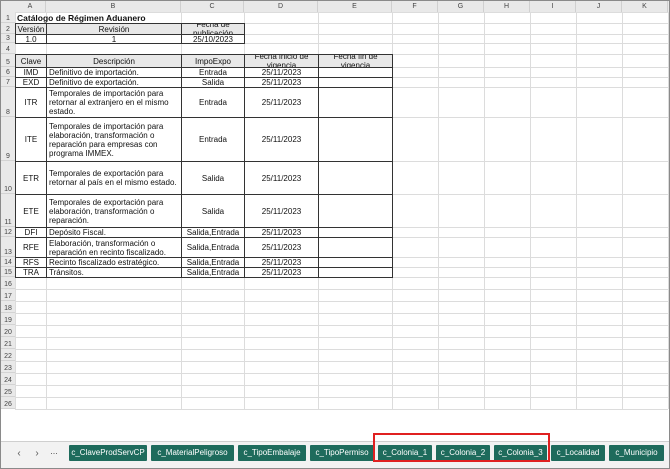 Image resolution: width=670 pixels, height=469 pixels. What do you see at coordinates (8, 295) in the screenshot?
I see `row-header-17: 17` at bounding box center [8, 295].